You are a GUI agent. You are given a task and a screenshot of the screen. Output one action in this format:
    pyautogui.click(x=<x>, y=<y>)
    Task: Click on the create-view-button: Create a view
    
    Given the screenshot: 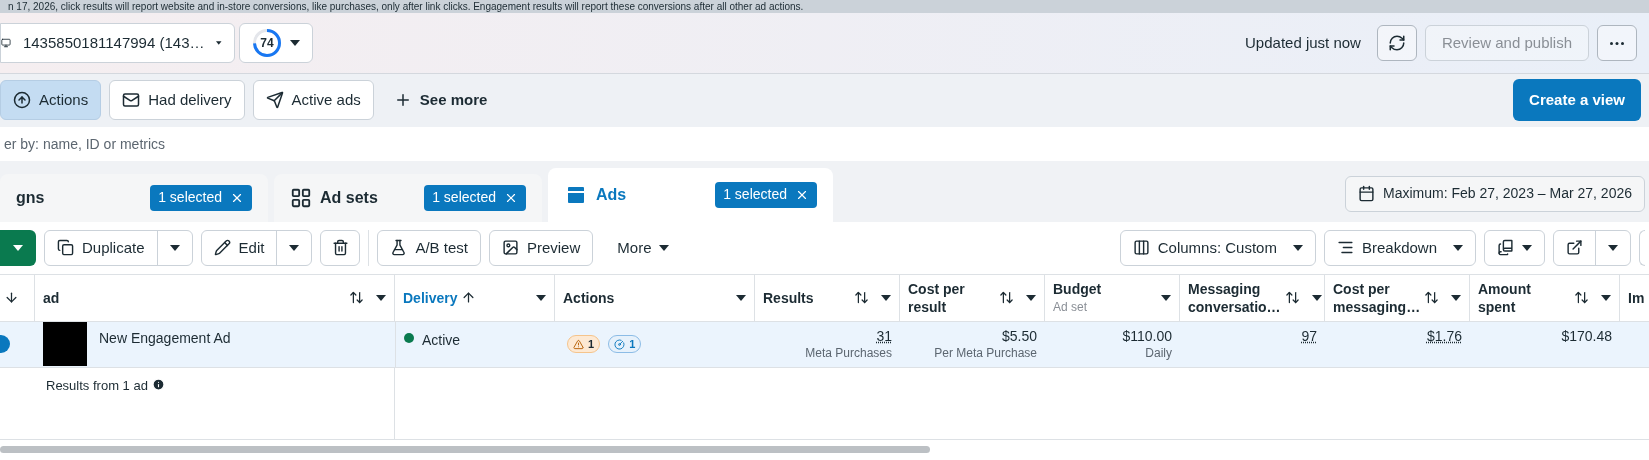 What is the action you would take?
    pyautogui.click(x=1577, y=100)
    